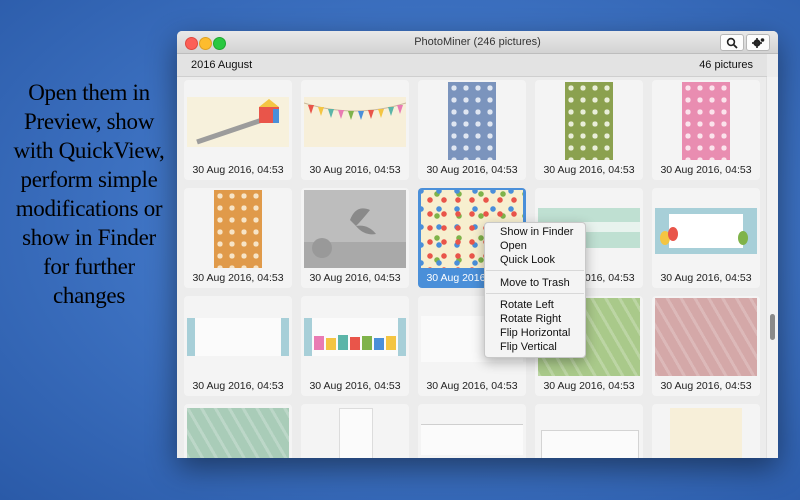 The width and height of the screenshot is (800, 500). What do you see at coordinates (528, 347) in the screenshot?
I see `menu-item-flip-vertical: Flip Vertical` at bounding box center [528, 347].